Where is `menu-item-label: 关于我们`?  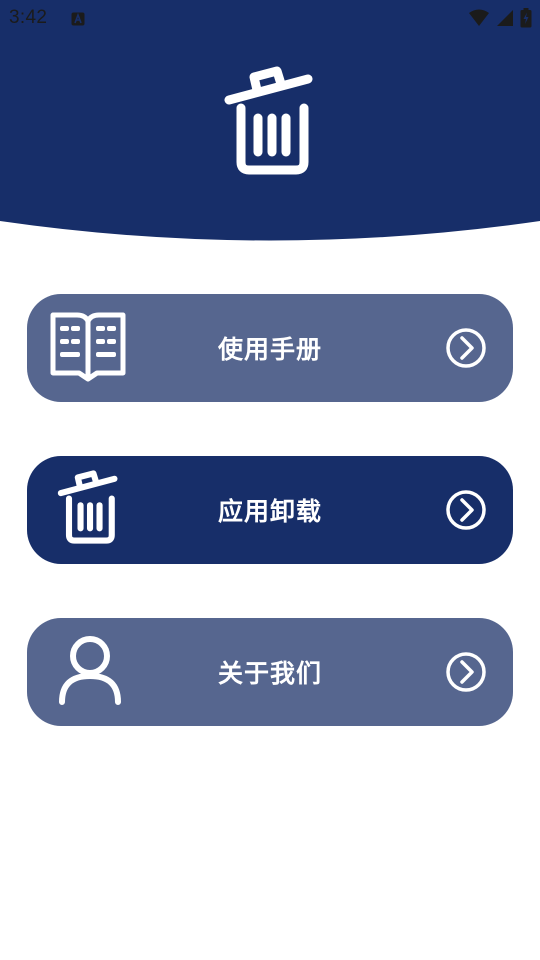 menu-item-label: 关于我们 is located at coordinates (269, 673).